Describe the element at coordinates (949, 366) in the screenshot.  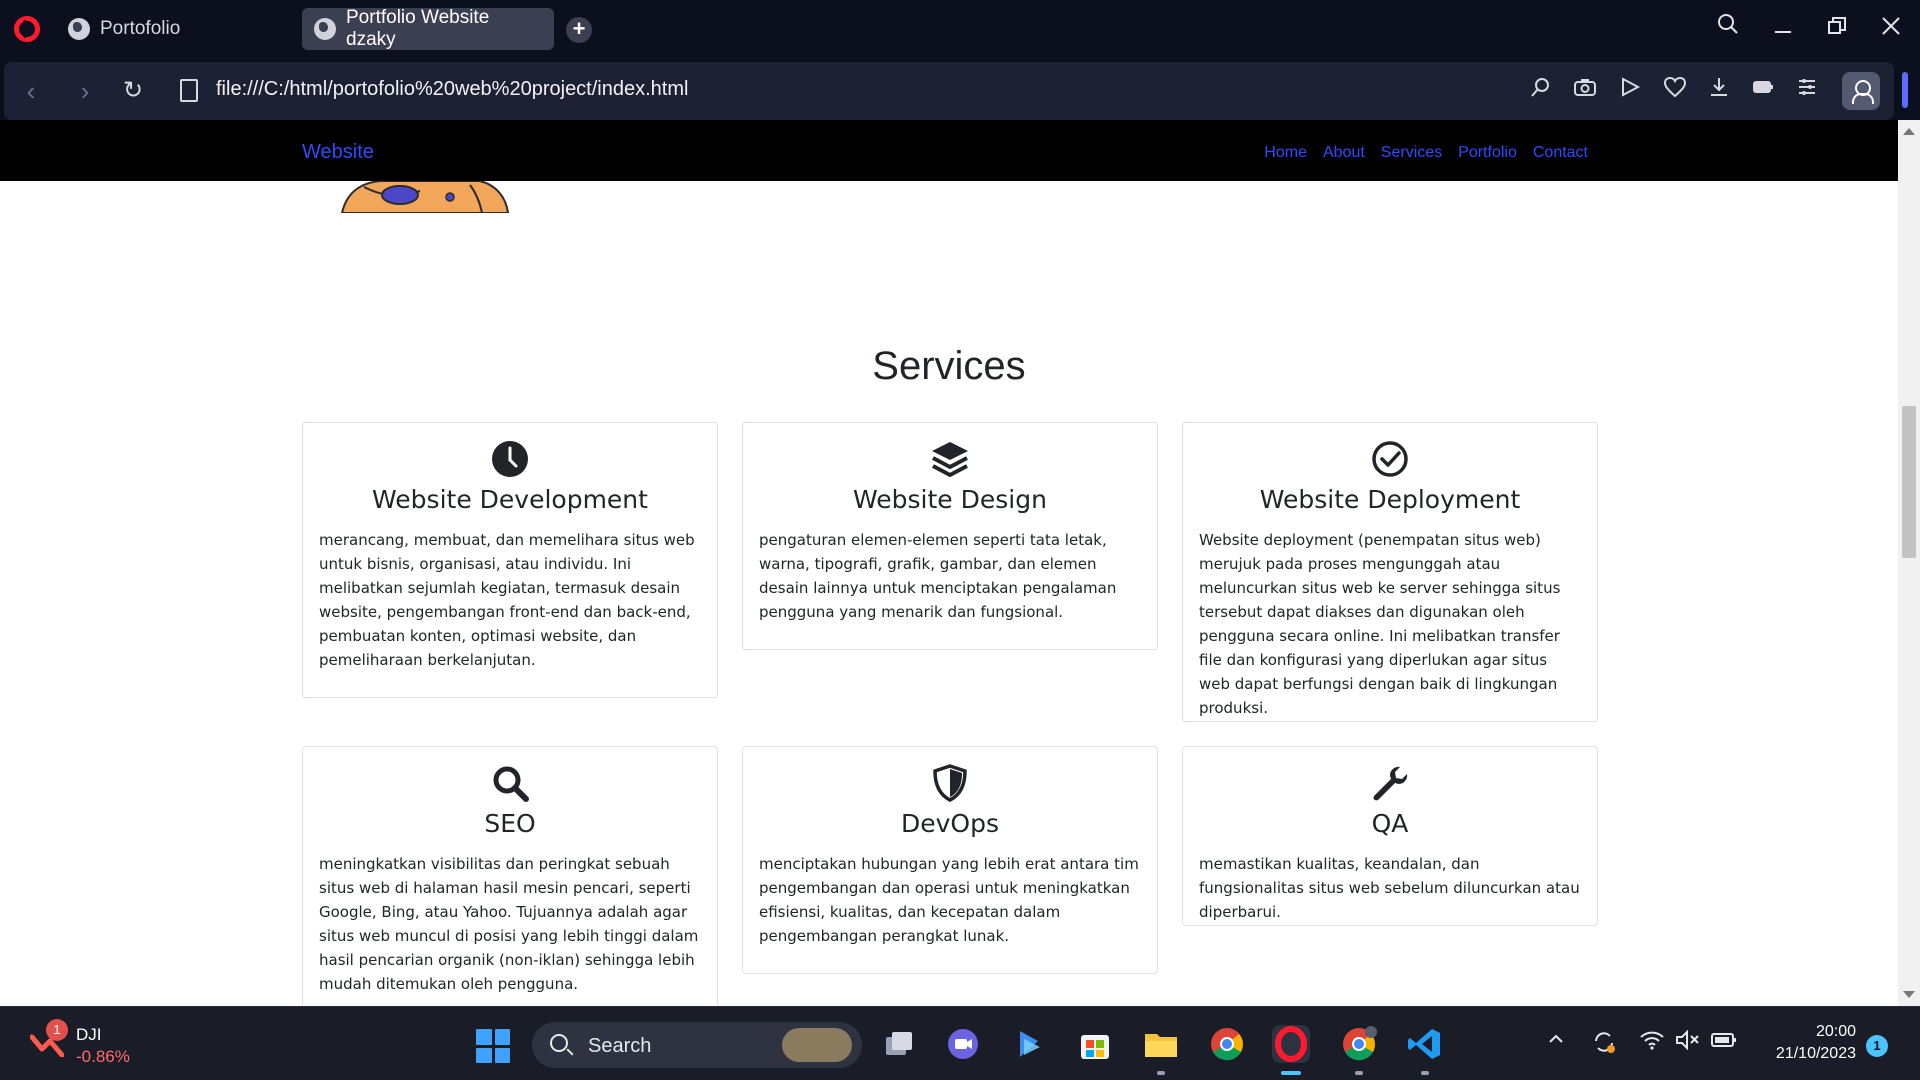
I see `section-title: Services` at that location.